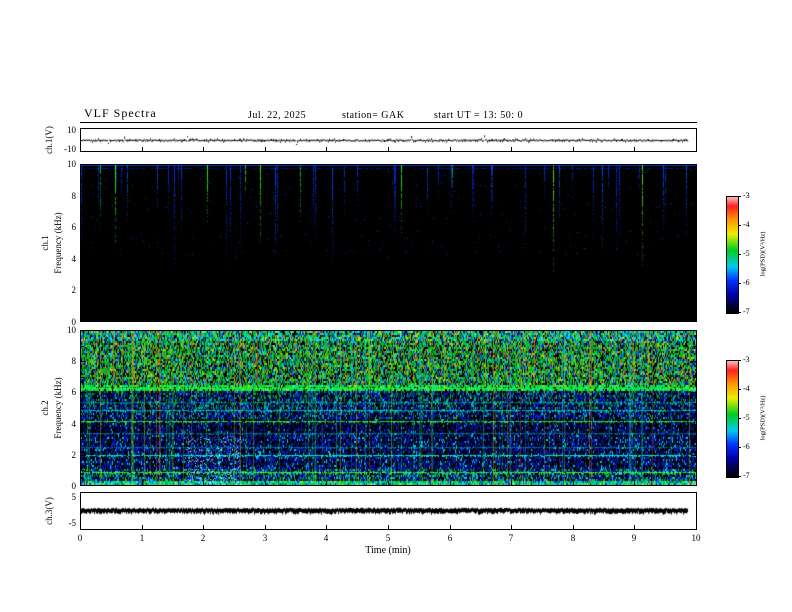 This screenshot has height=612, width=792. I want to click on tick-label: 1, so click(142, 538).